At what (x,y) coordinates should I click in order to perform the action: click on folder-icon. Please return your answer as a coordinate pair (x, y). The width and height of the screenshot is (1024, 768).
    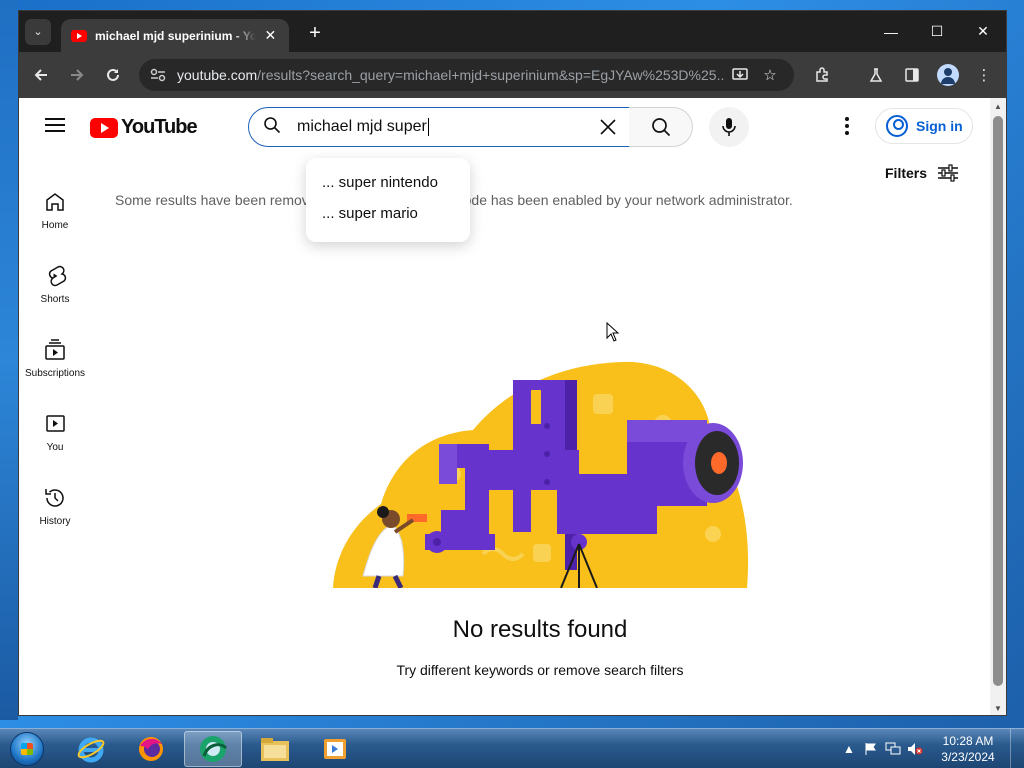
    Looking at the image, I should click on (275, 749).